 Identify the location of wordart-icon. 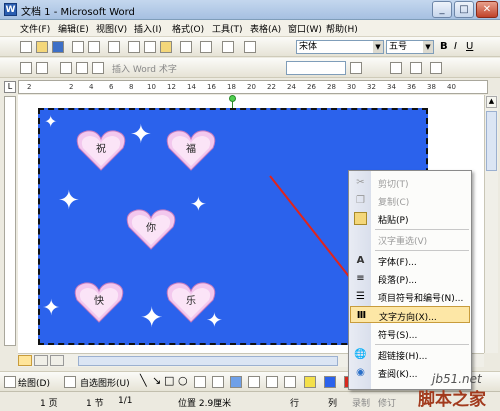
(236, 382).